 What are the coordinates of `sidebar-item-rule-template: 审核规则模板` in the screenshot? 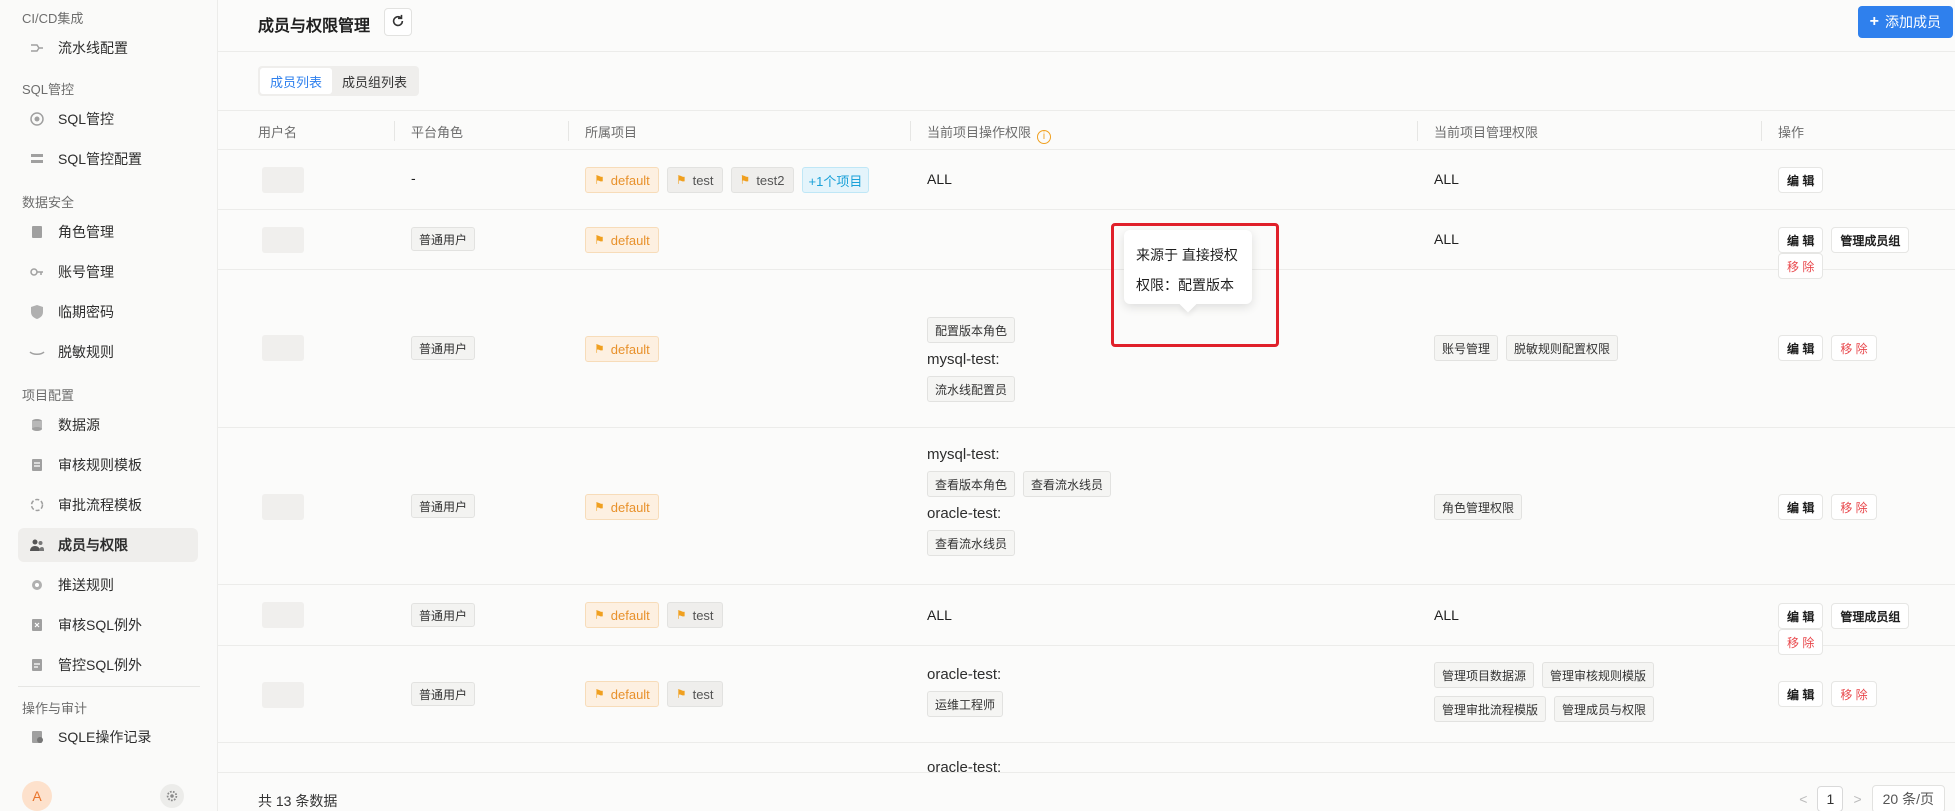 It's located at (108, 465).